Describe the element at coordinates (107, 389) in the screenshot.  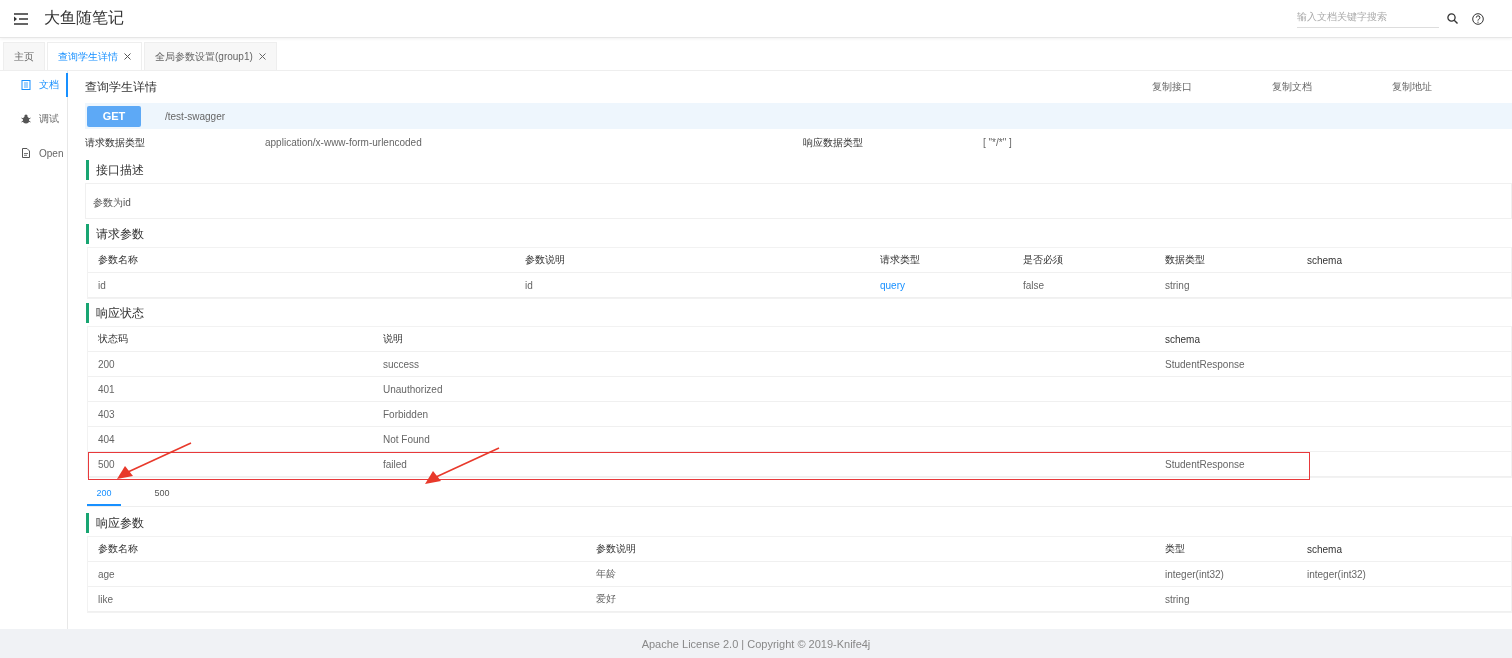
I see `table-cell-text: 401` at that location.